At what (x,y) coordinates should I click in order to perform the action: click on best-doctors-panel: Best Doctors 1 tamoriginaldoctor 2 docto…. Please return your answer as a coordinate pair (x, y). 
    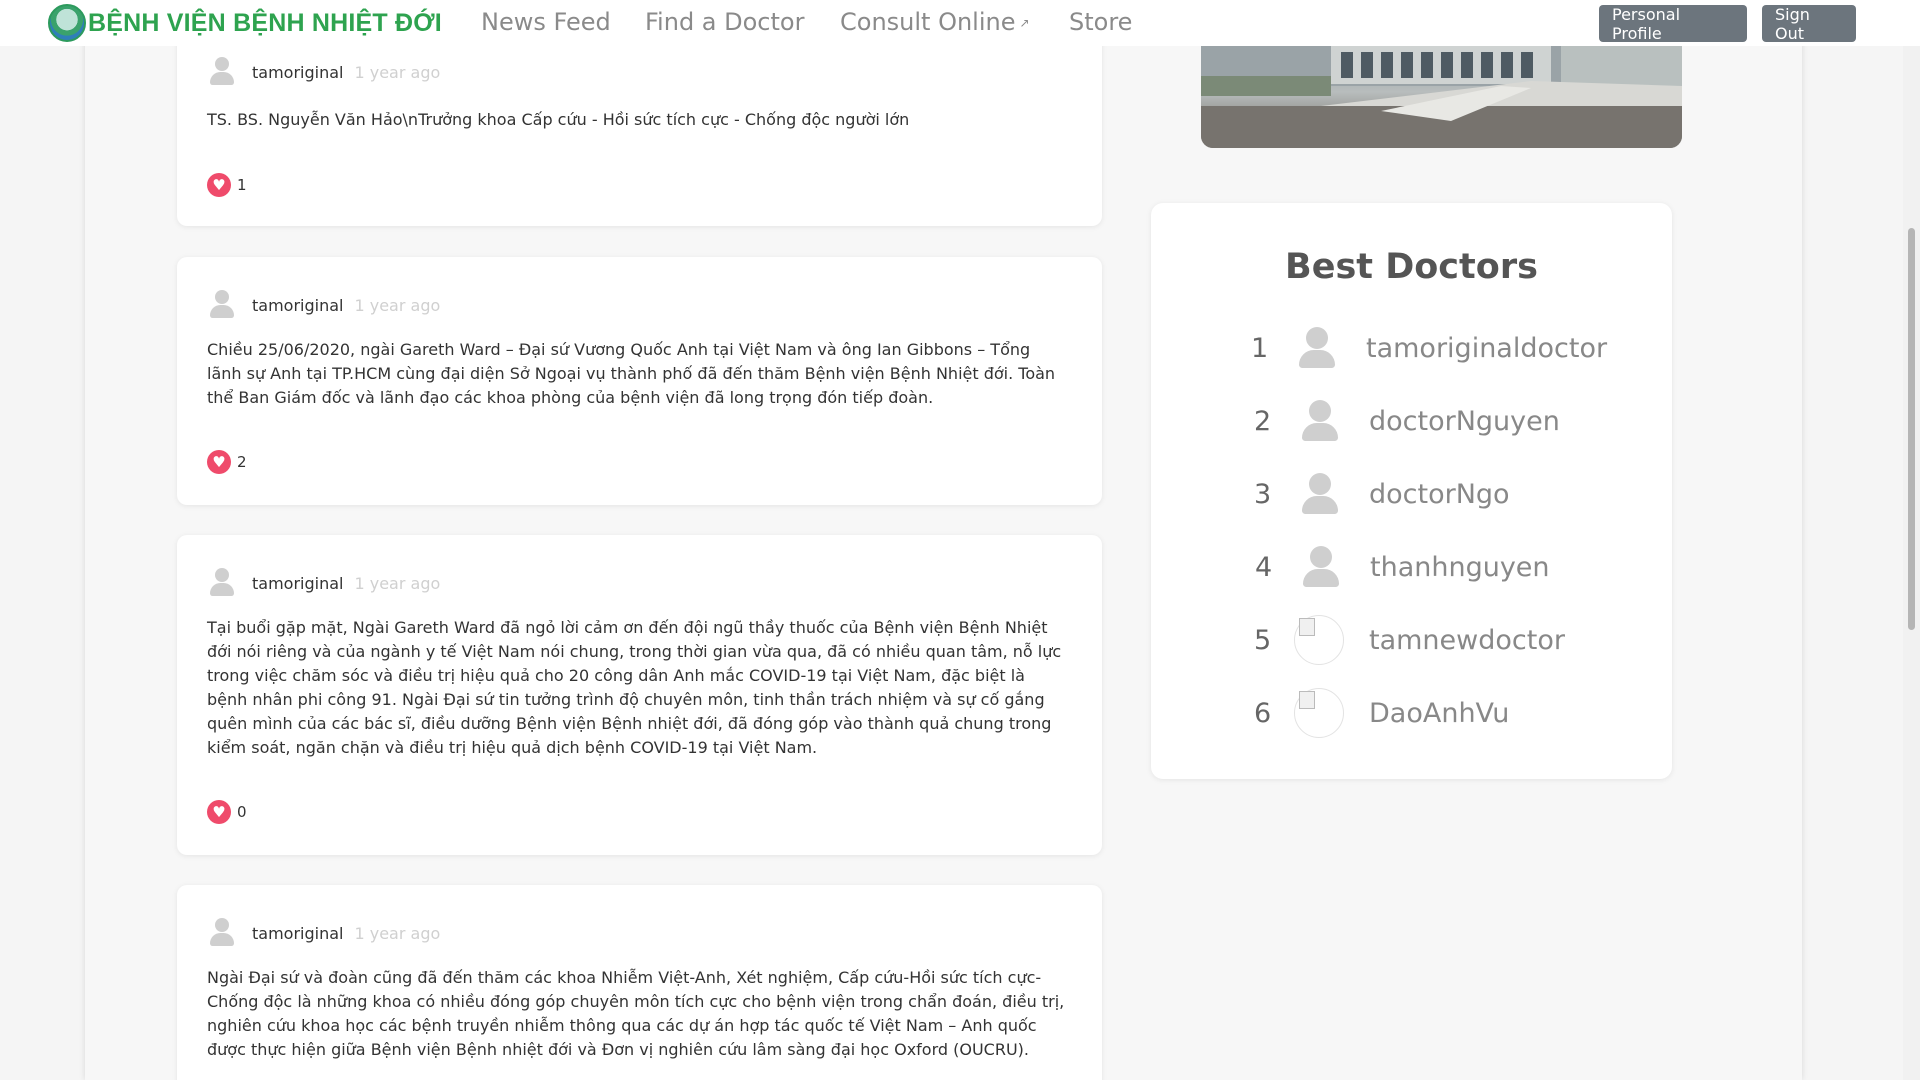
    Looking at the image, I should click on (1411, 491).